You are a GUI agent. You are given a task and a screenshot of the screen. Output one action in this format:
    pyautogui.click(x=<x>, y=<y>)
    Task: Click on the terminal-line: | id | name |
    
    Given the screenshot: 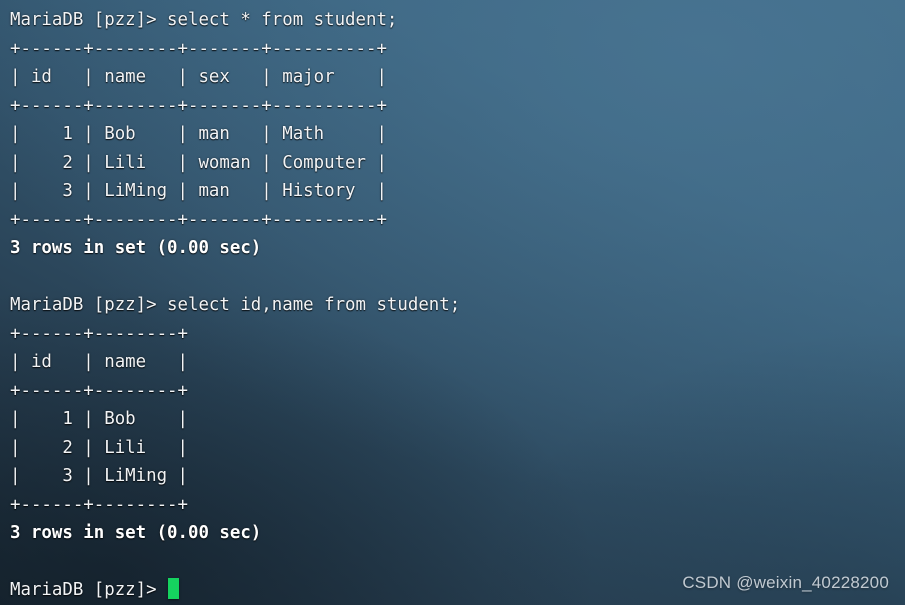 What is the action you would take?
    pyautogui.click(x=99, y=362)
    